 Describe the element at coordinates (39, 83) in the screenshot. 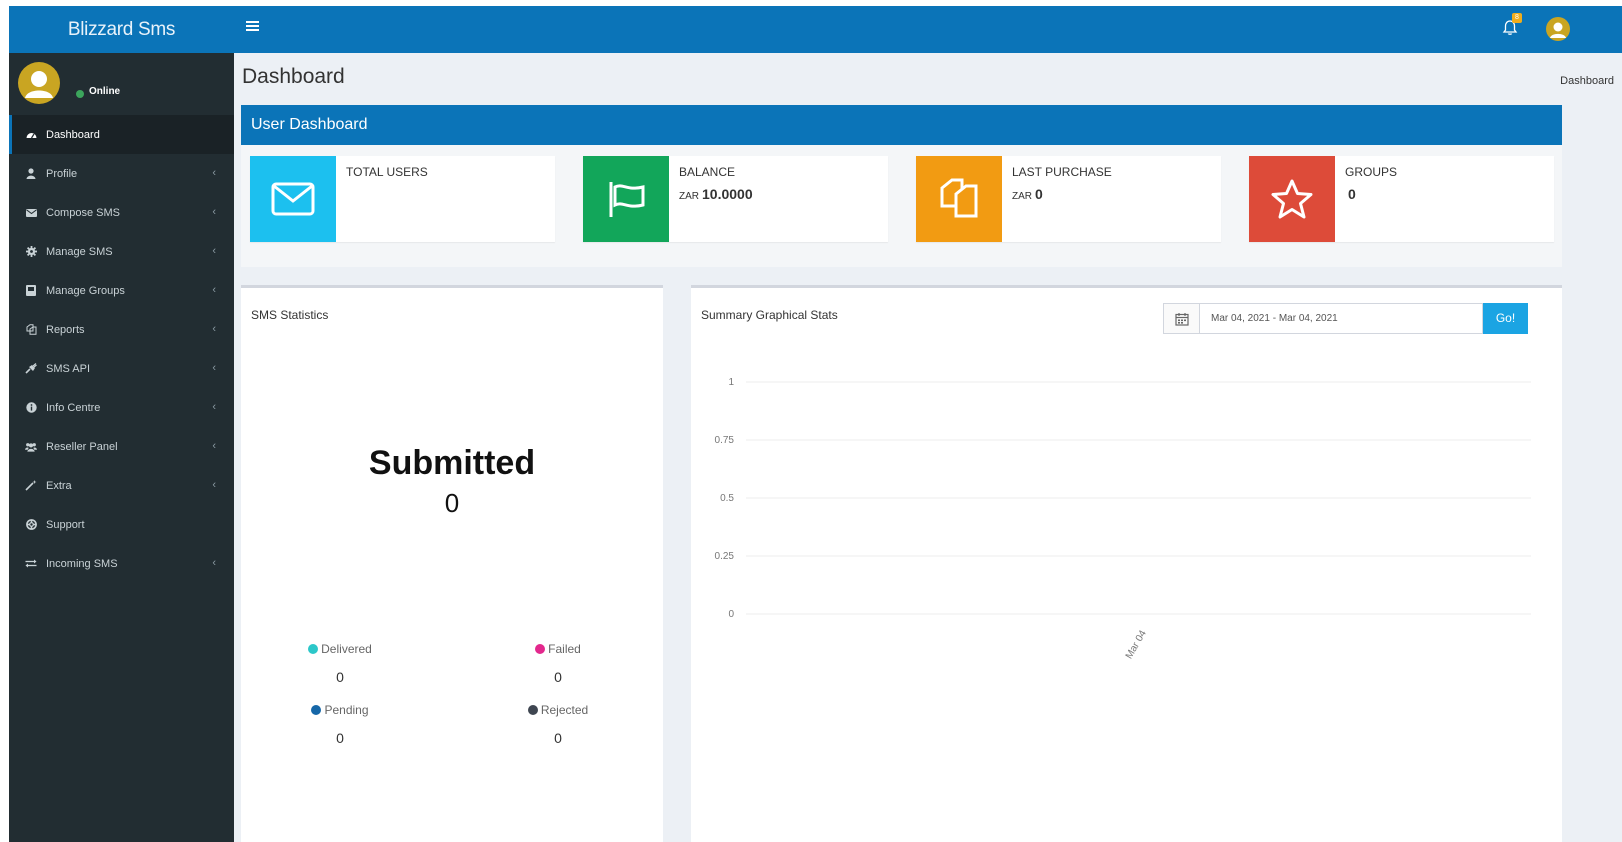

I see `avatar` at that location.